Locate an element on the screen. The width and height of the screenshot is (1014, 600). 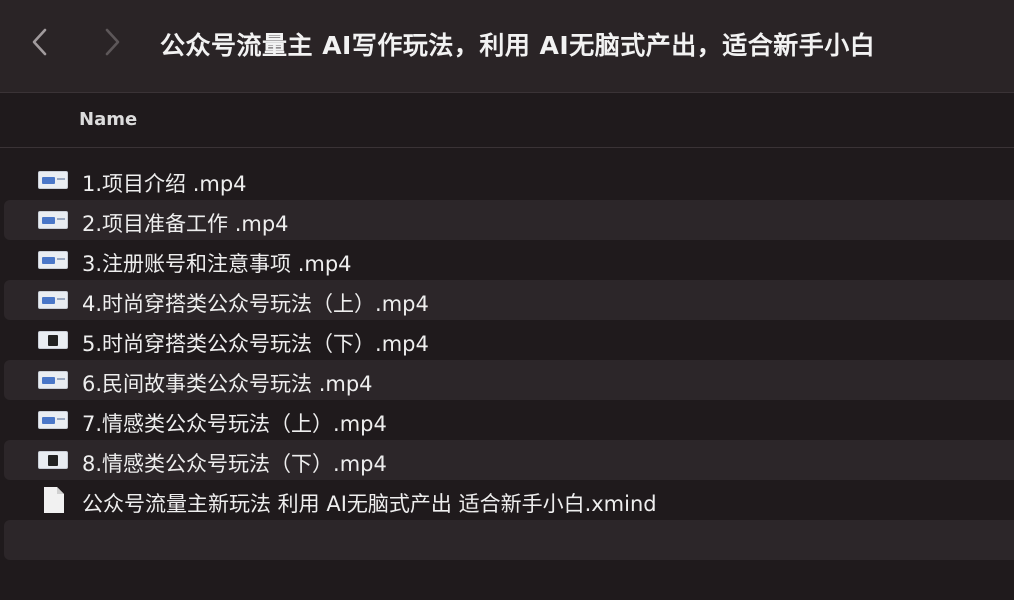
name-column-header: Name is located at coordinates (108, 119).